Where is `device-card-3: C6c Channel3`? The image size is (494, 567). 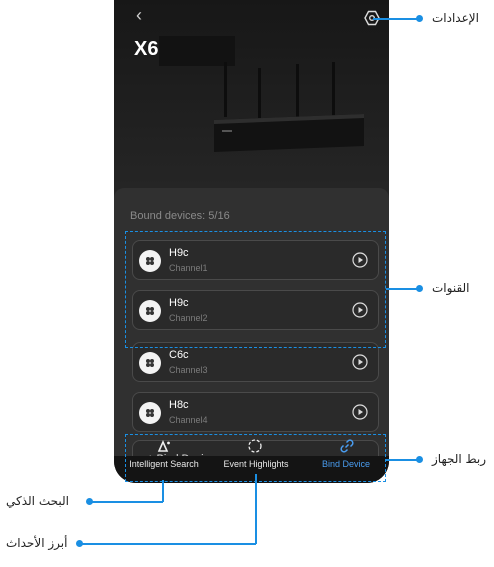
device-card-3: C6c Channel3 is located at coordinates (255, 362).